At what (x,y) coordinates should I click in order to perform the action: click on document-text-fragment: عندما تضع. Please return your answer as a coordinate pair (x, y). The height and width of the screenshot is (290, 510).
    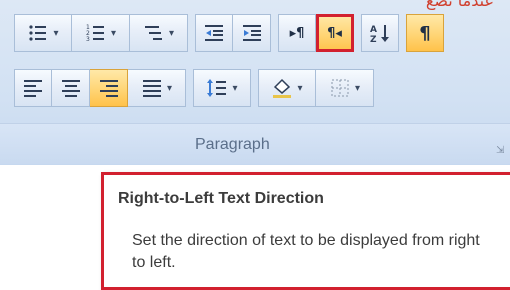
    Looking at the image, I should click on (459, 5).